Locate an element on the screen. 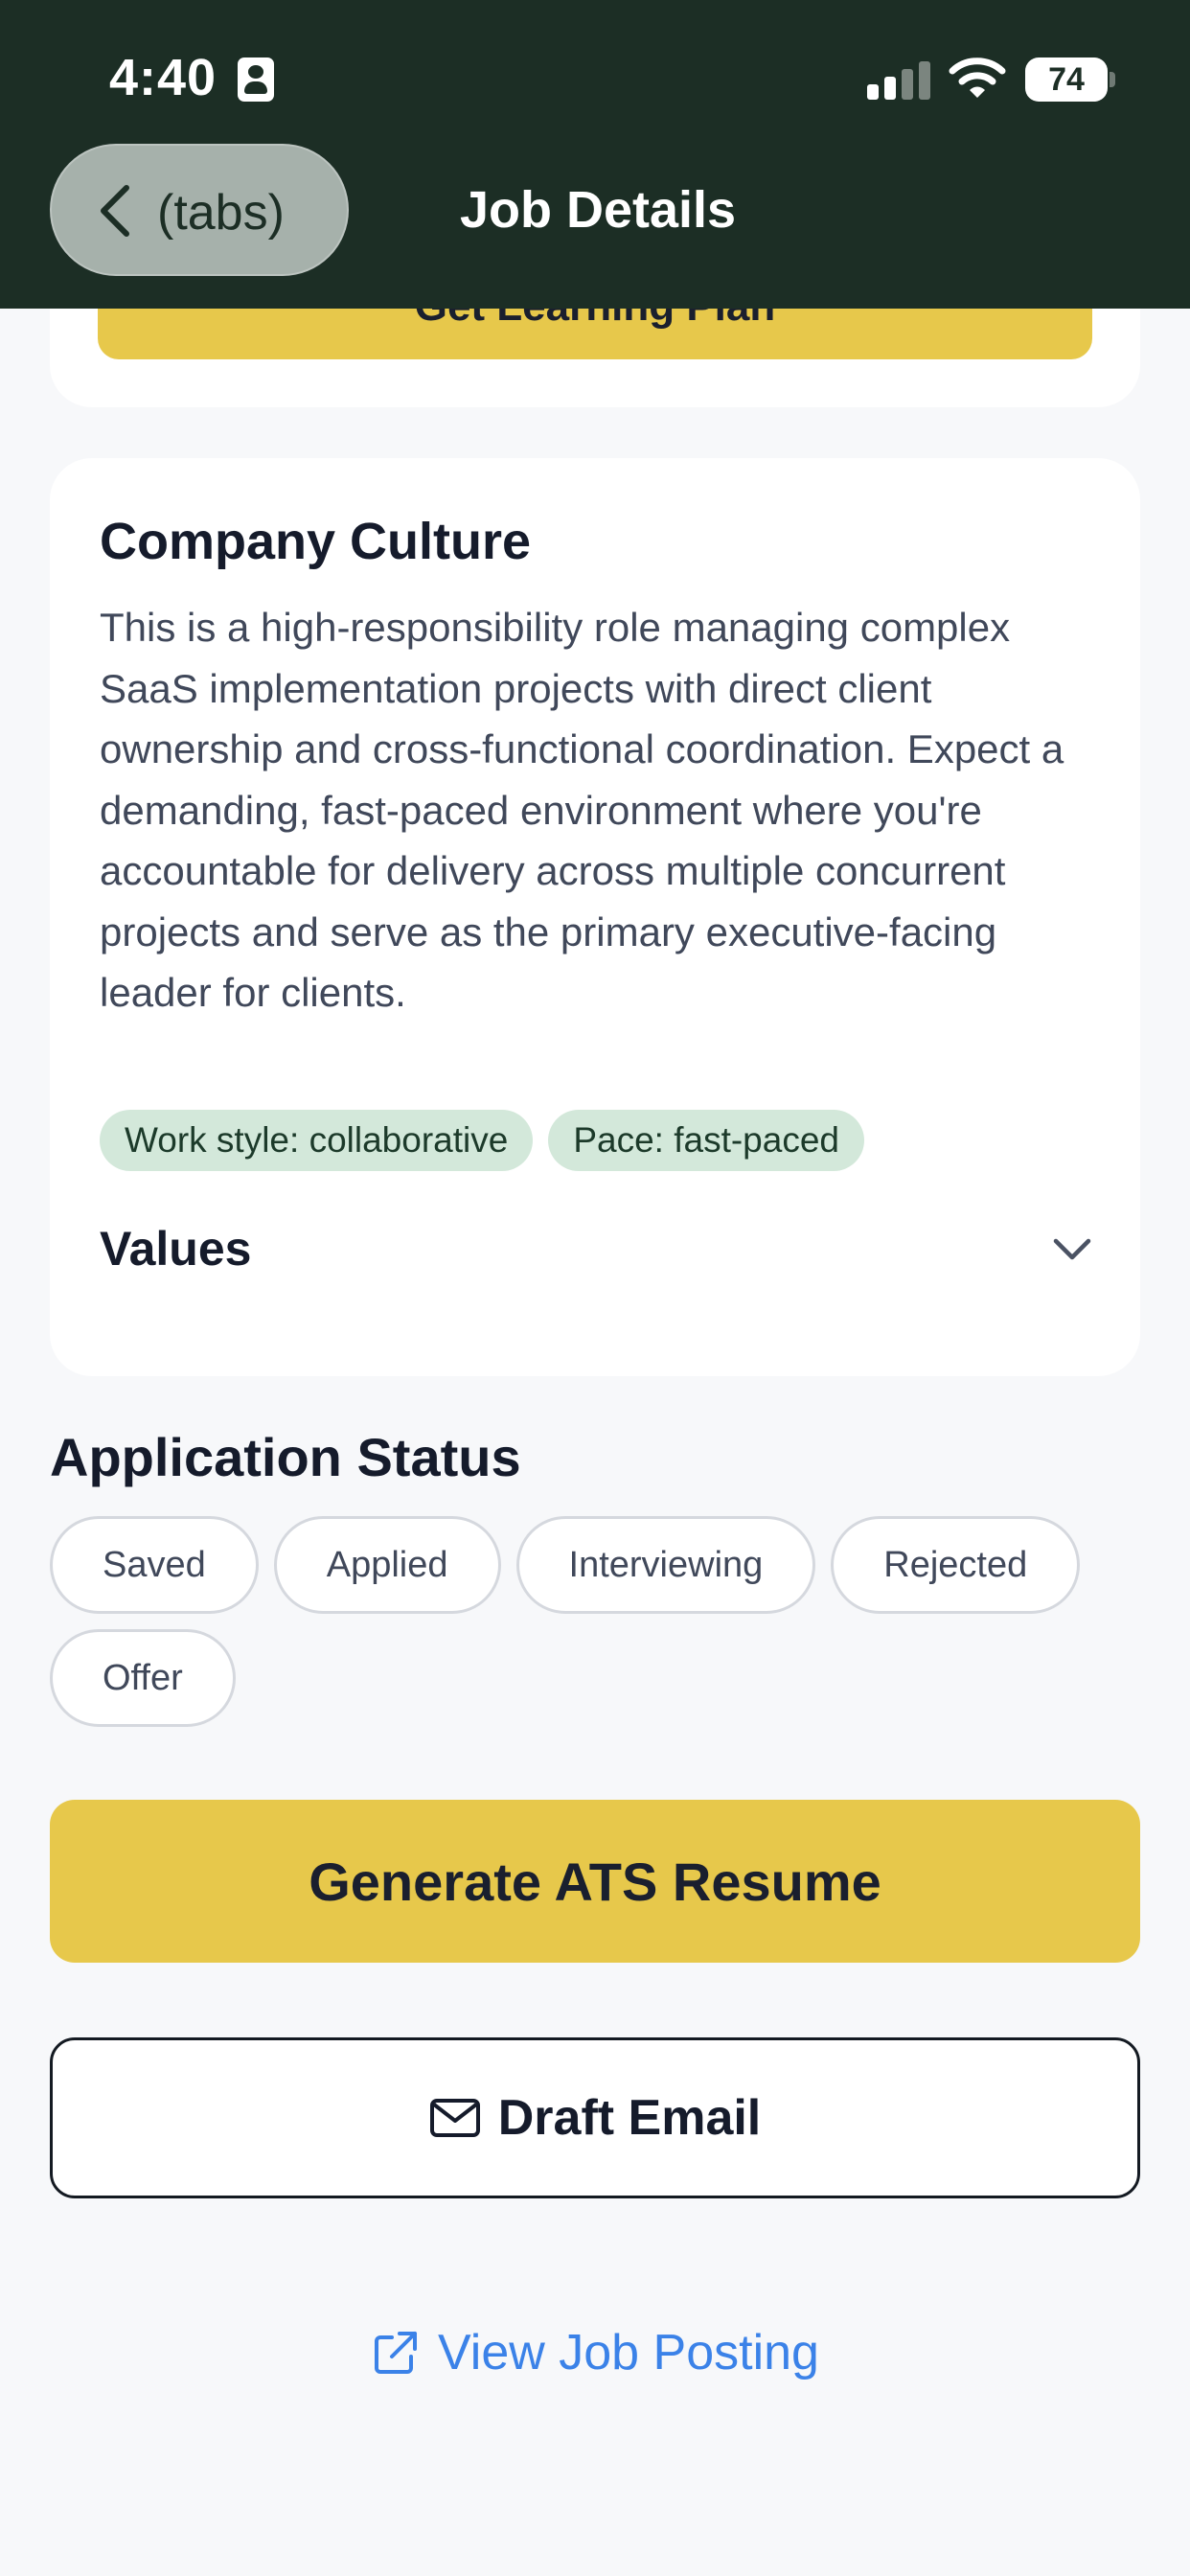  culture-tag: Pace: fast-paced is located at coordinates (706, 1140).